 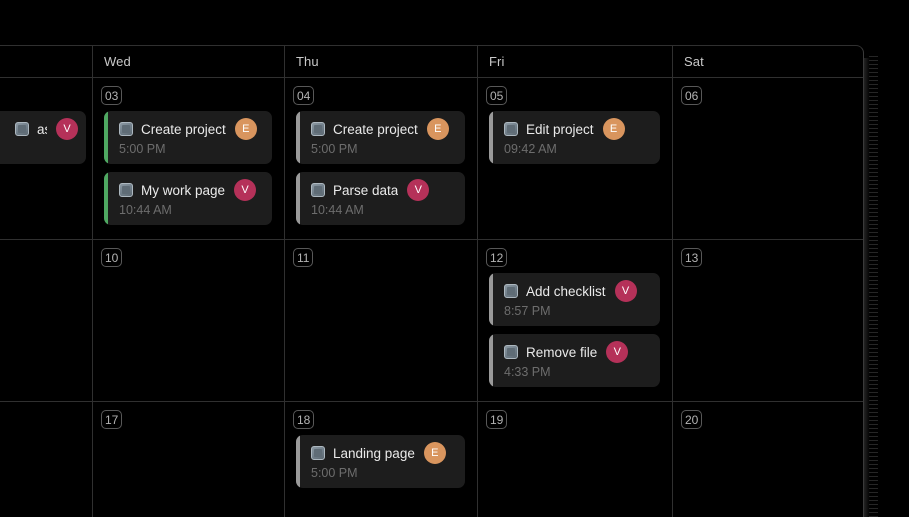 I want to click on day-cell: ask V, so click(x=46, y=159).